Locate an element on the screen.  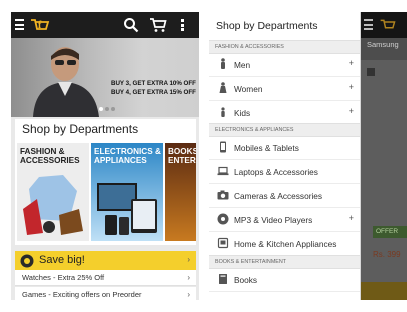
model-image is located at coordinates (66, 82).